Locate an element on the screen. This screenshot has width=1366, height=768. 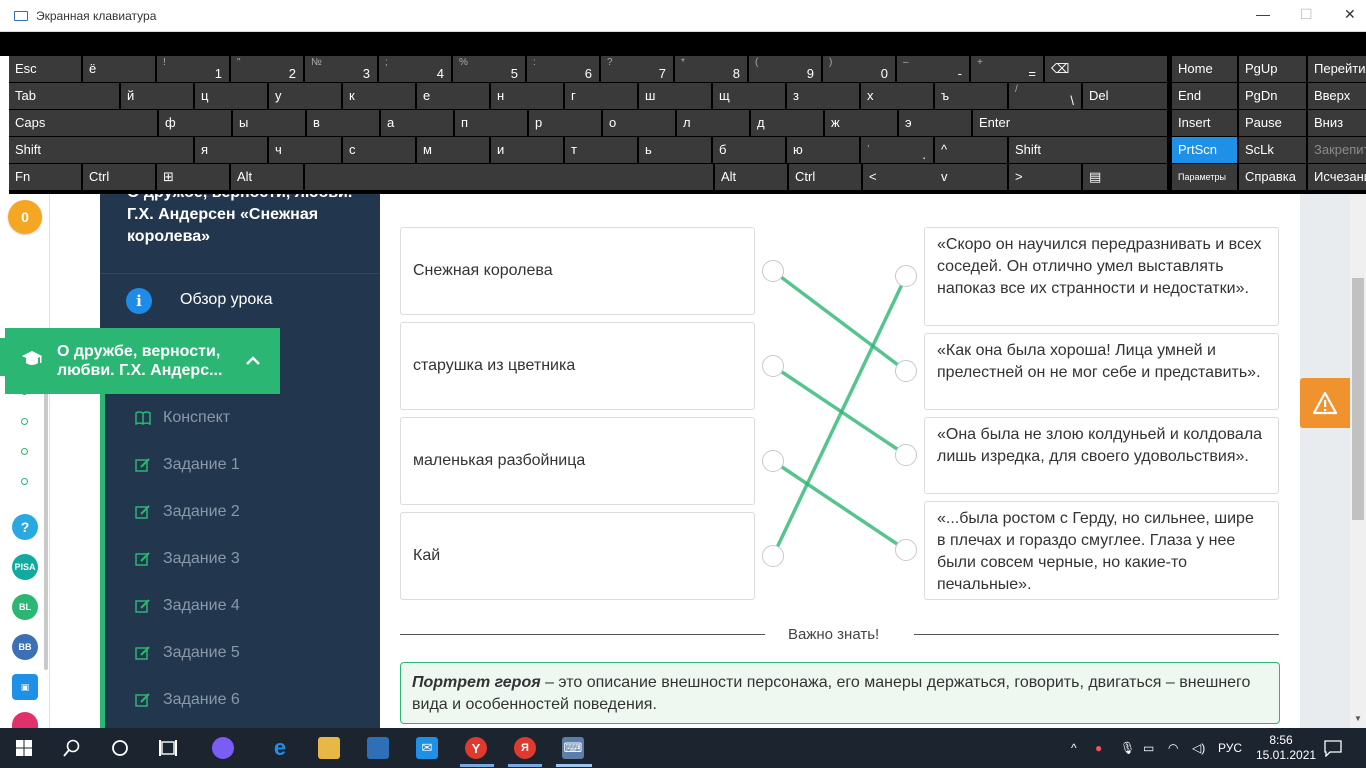
key-2-3: в is located at coordinates (343, 123).